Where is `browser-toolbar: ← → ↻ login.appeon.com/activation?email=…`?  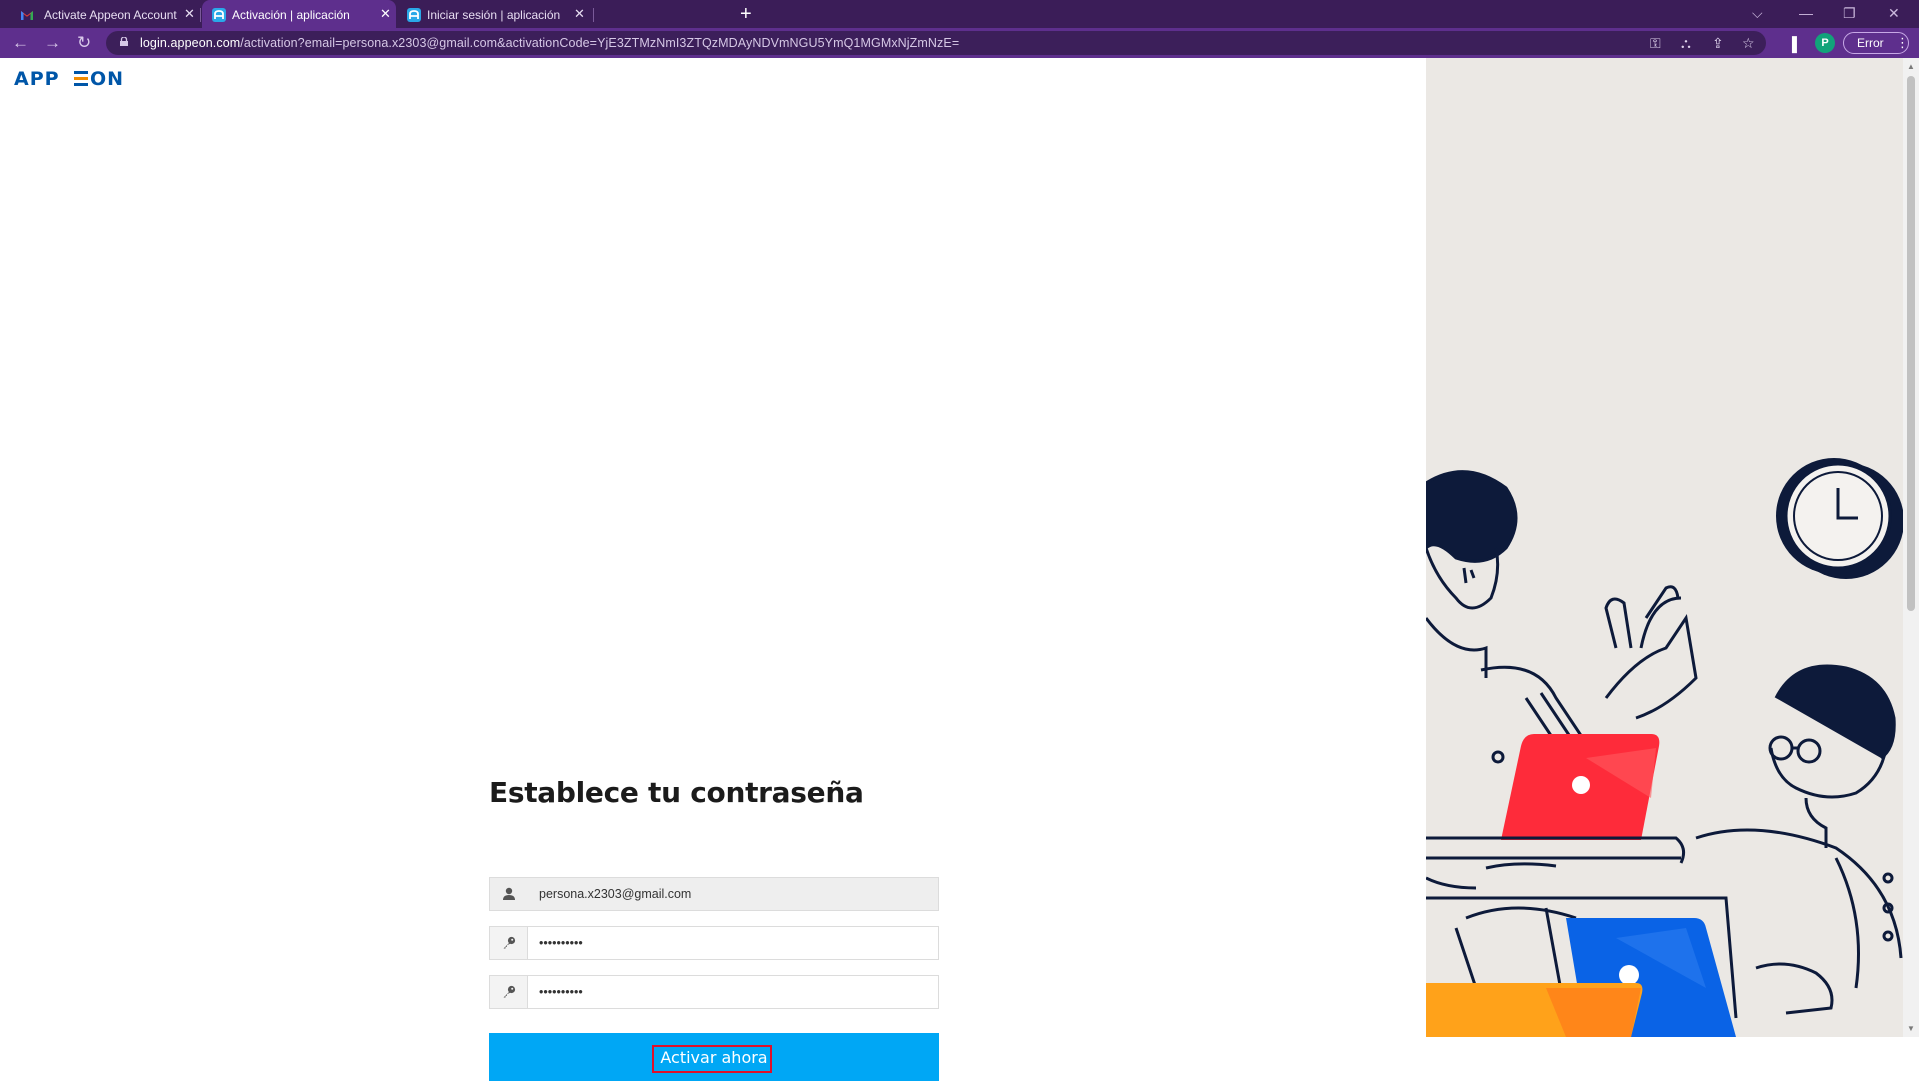
browser-toolbar: ← → ↻ login.appeon.com/activation?email=… is located at coordinates (959, 43).